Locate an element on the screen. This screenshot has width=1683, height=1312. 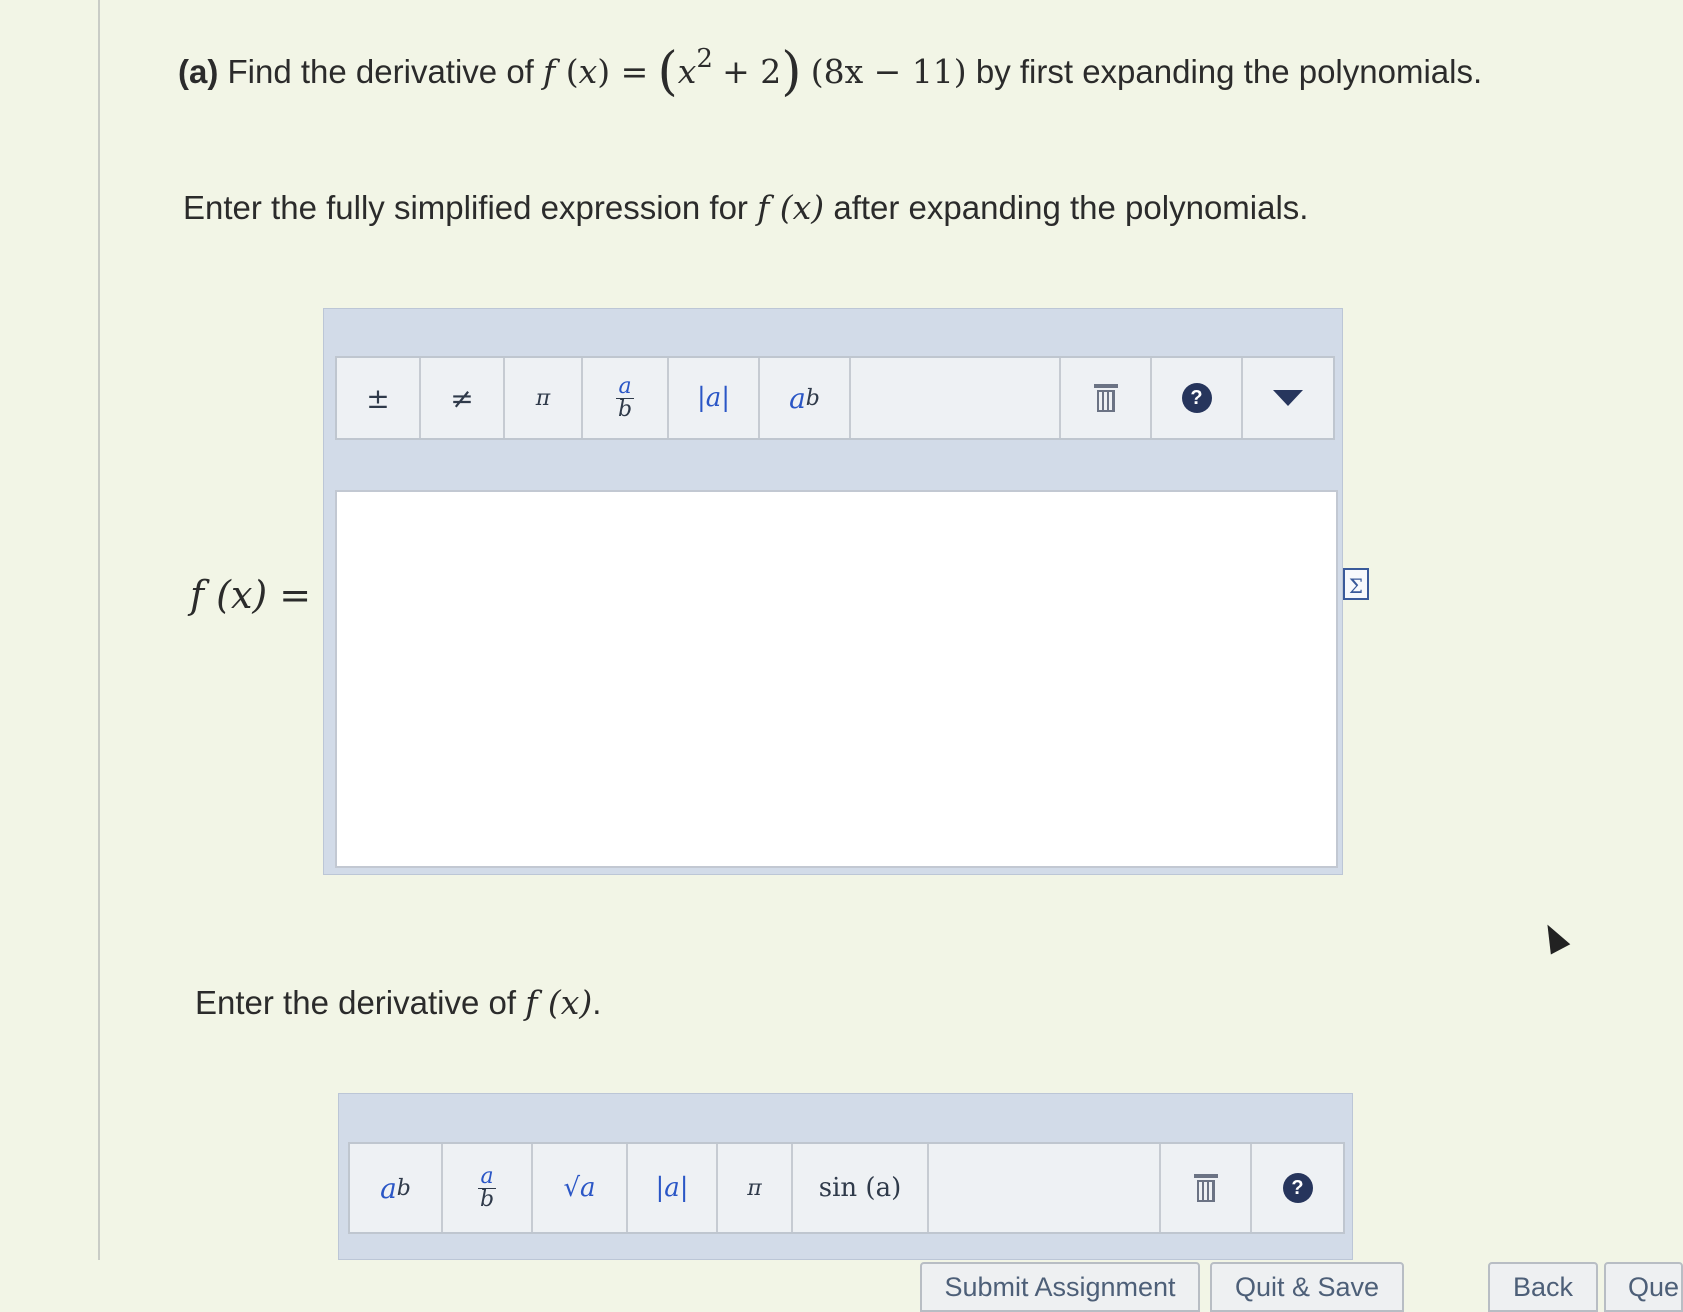
question-plus-term: + 2 is located at coordinates (752, 71).